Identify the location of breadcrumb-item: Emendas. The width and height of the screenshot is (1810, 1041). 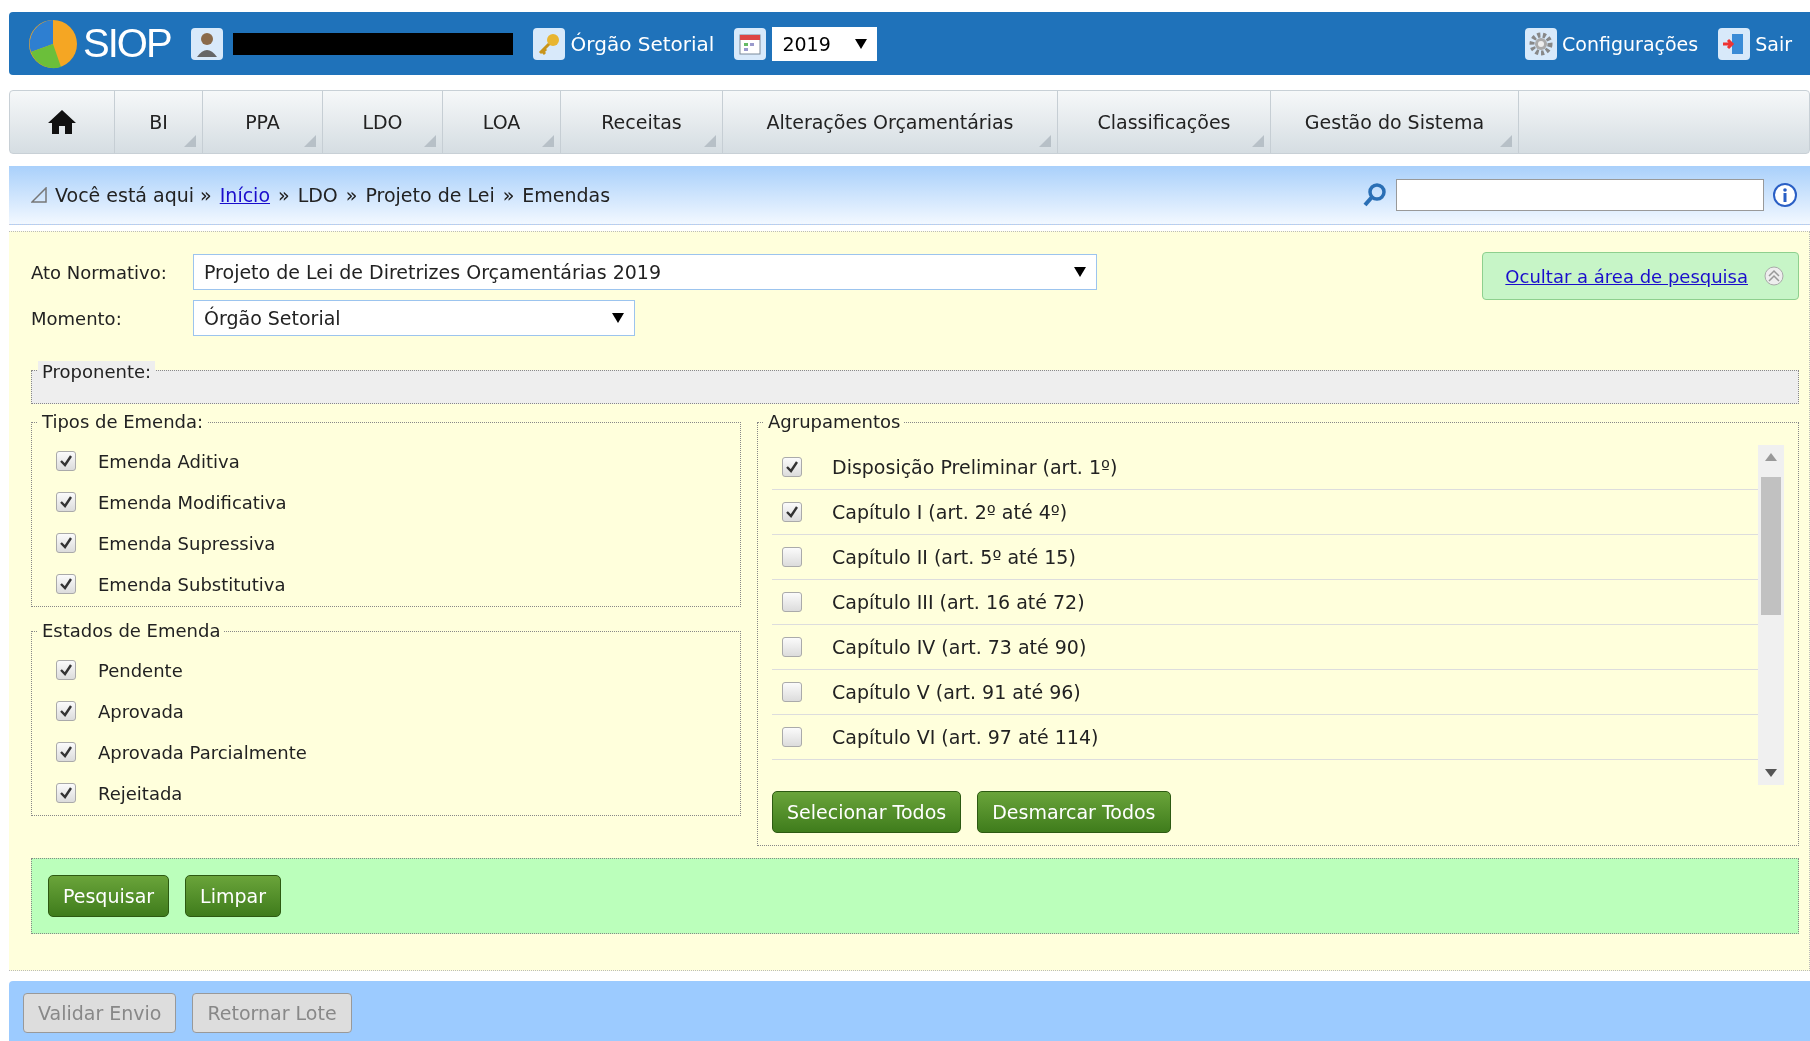
(566, 195).